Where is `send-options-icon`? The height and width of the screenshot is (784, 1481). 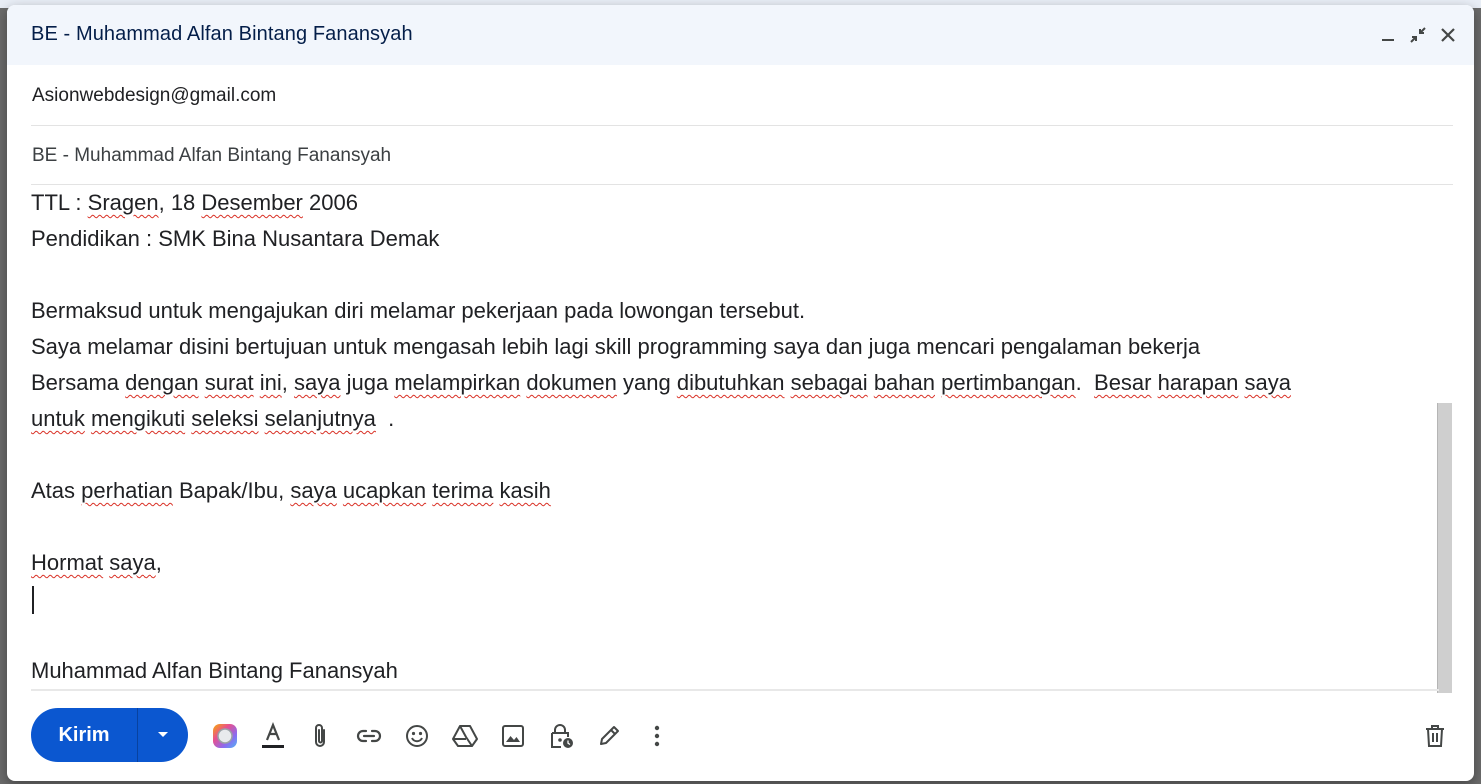
send-options-icon is located at coordinates (163, 734).